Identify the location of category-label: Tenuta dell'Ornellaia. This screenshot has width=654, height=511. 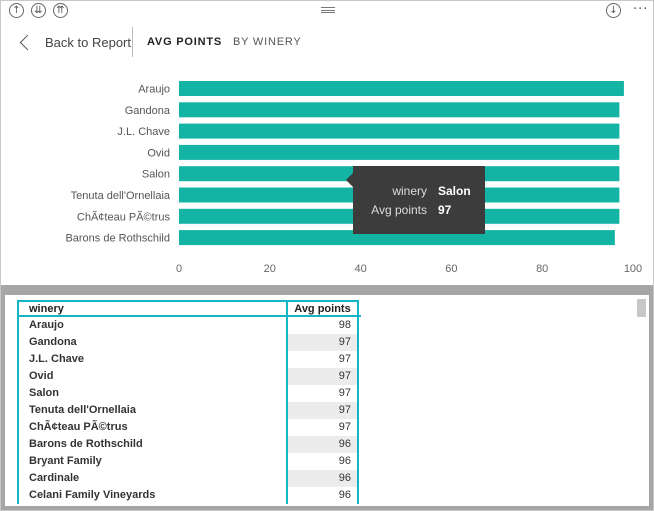
(121, 196).